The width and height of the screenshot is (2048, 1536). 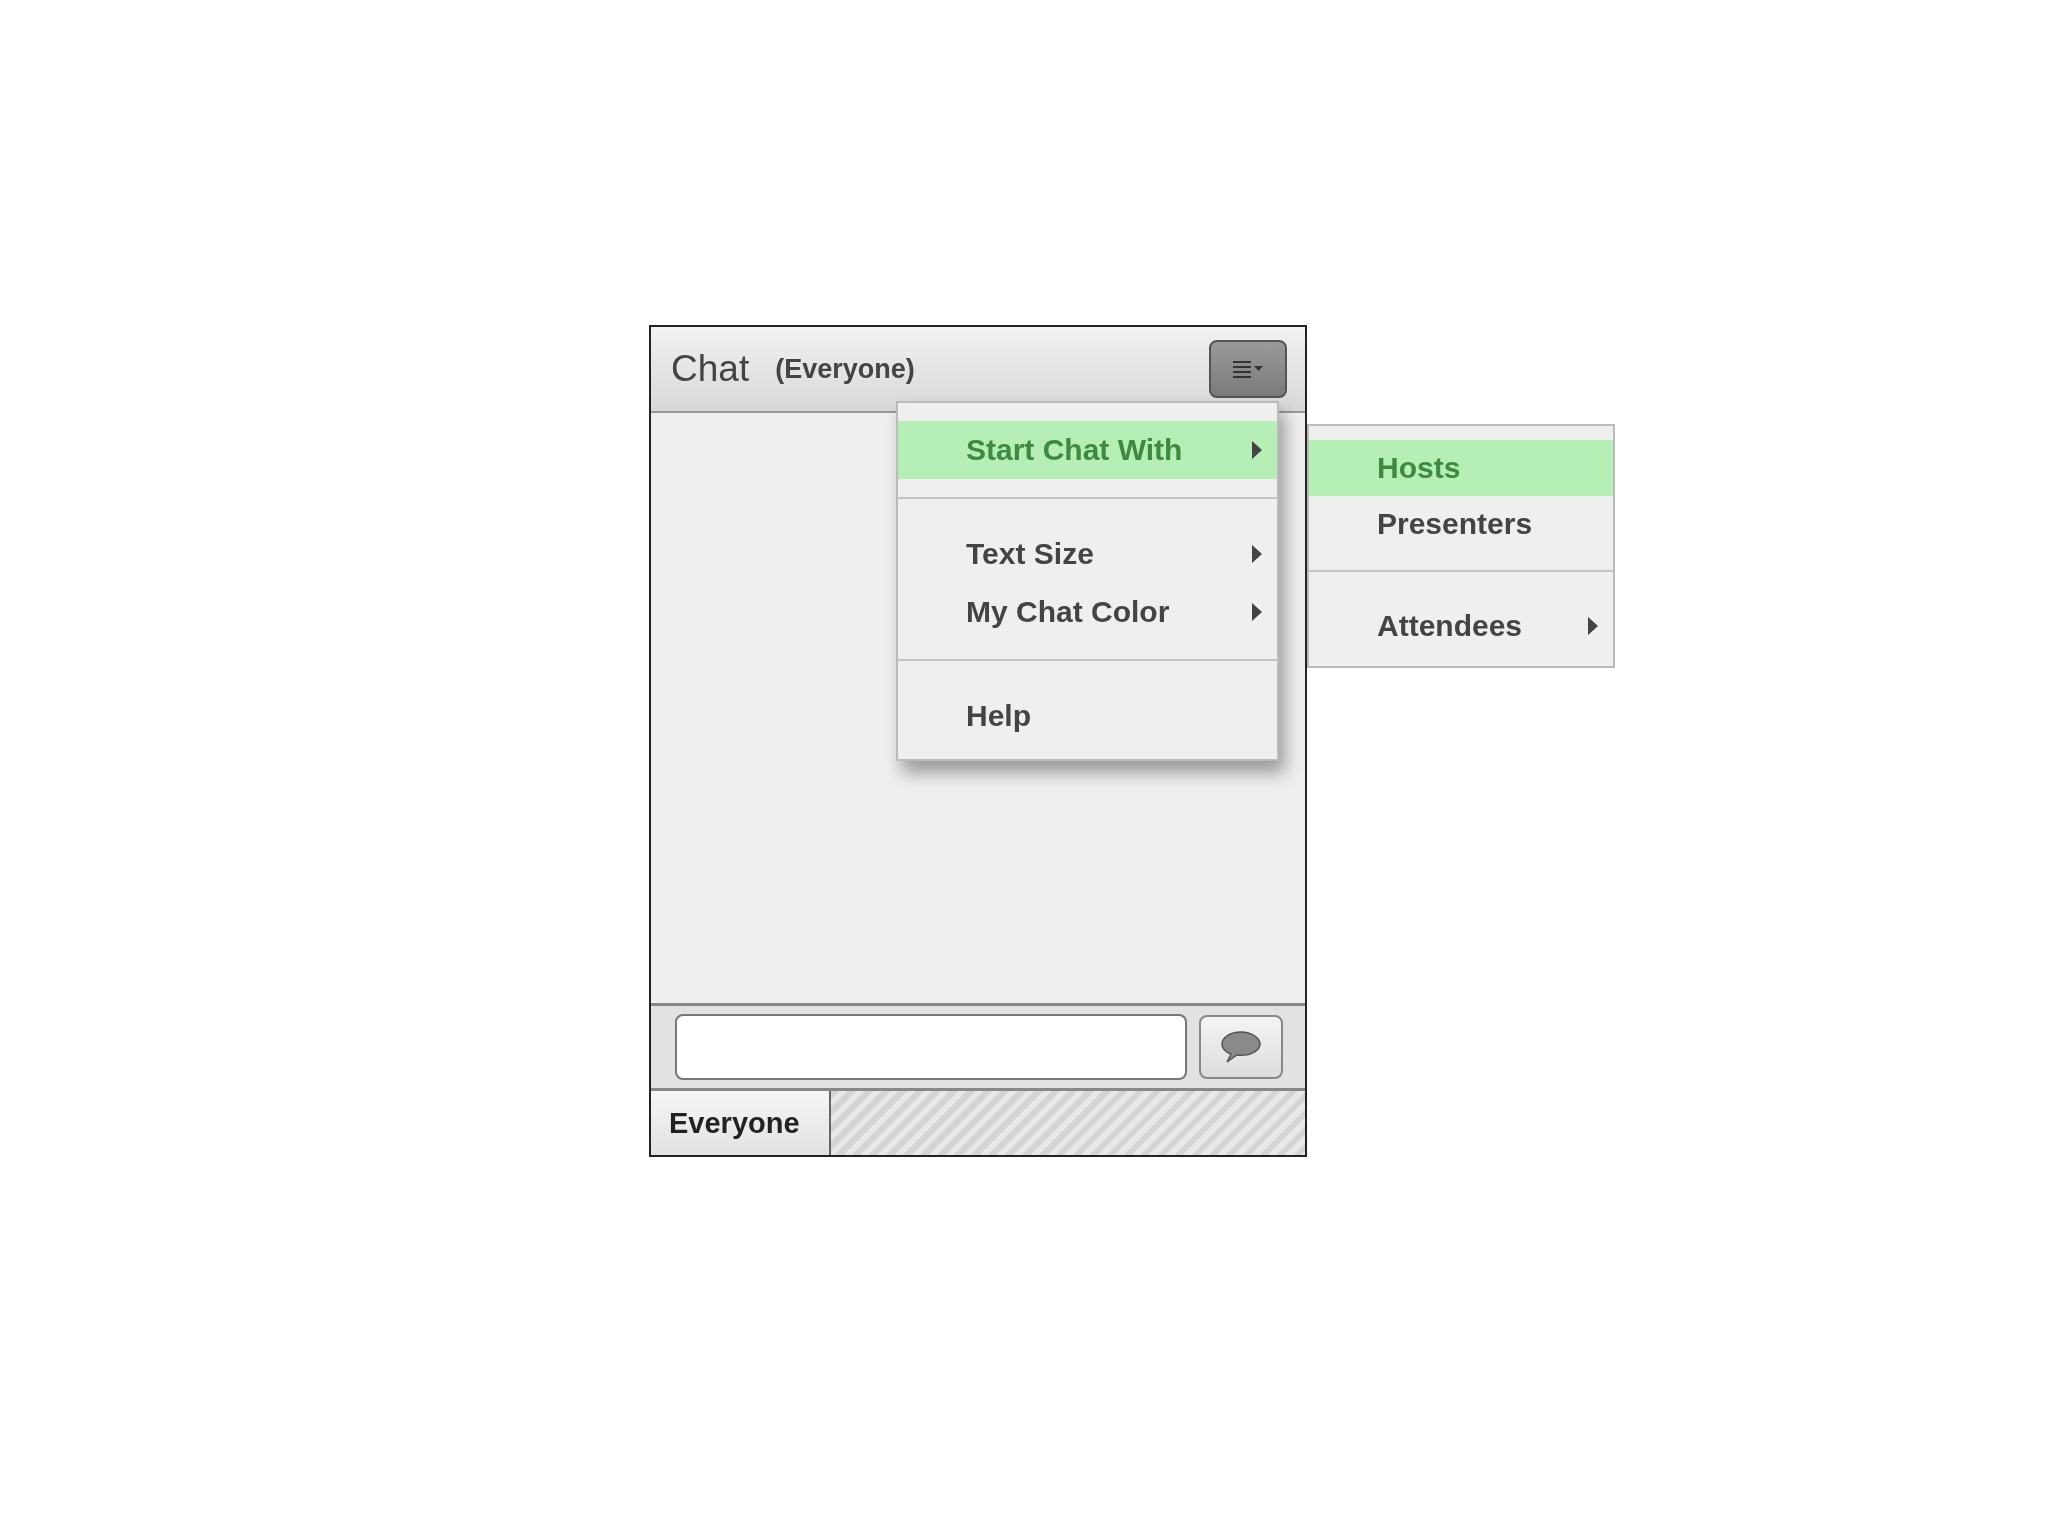 What do you see at coordinates (1087, 612) in the screenshot?
I see `menu-item: My Chat Color` at bounding box center [1087, 612].